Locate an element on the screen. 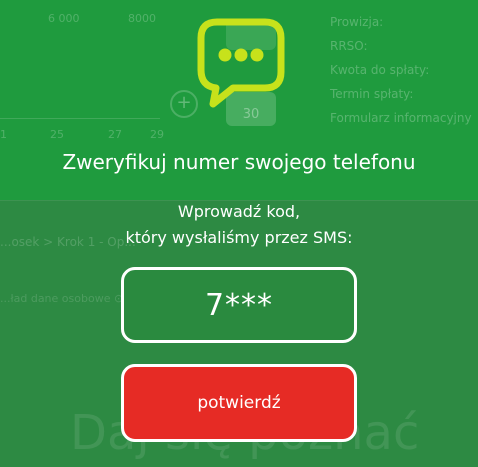 This screenshot has width=478, height=467. confirm-button: potwierdź is located at coordinates (239, 403).